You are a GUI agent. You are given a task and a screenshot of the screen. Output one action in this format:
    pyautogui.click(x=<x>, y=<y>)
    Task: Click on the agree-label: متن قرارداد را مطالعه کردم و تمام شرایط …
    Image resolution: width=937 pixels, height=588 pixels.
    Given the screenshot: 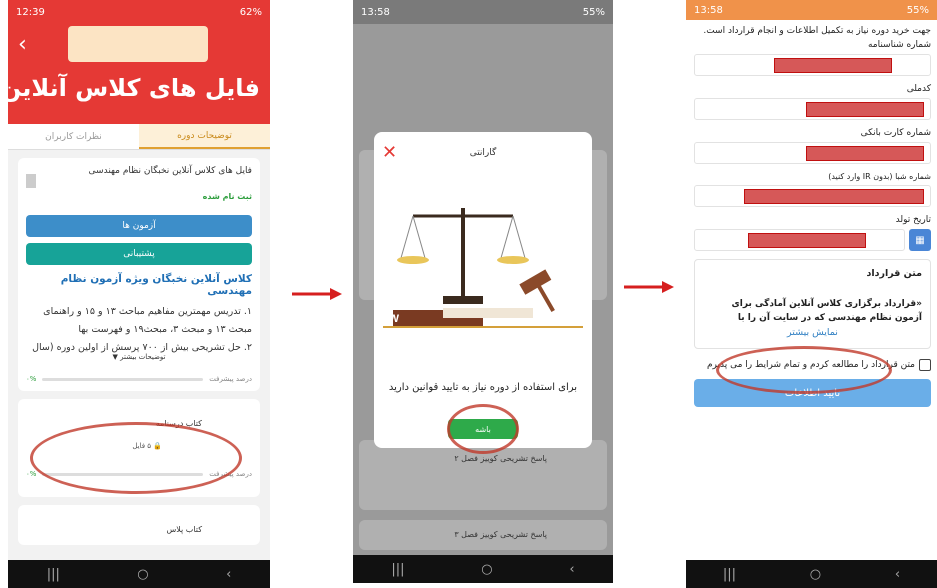 What is the action you would take?
    pyautogui.click(x=810, y=365)
    